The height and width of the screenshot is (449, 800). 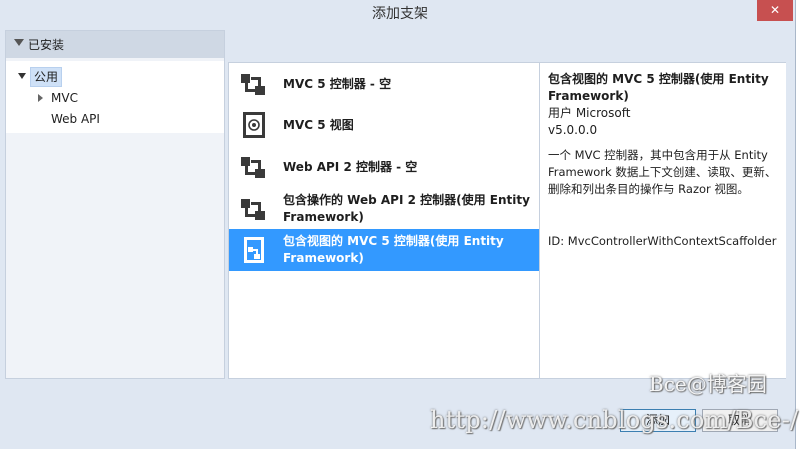 What do you see at coordinates (393, 249) in the screenshot?
I see `template-label: 包含视图的 MVC 5 控制器(使用 Entity Framework)` at bounding box center [393, 249].